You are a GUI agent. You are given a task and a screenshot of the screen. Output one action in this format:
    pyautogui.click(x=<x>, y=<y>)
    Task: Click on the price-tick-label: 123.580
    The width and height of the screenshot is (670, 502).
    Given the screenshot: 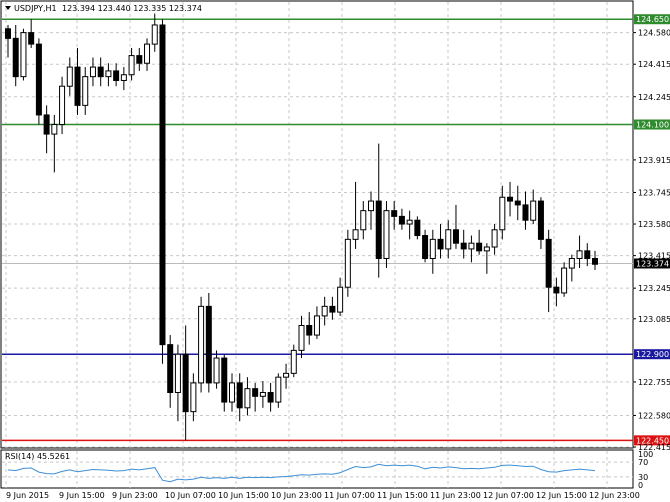 What is the action you would take?
    pyautogui.click(x=654, y=224)
    